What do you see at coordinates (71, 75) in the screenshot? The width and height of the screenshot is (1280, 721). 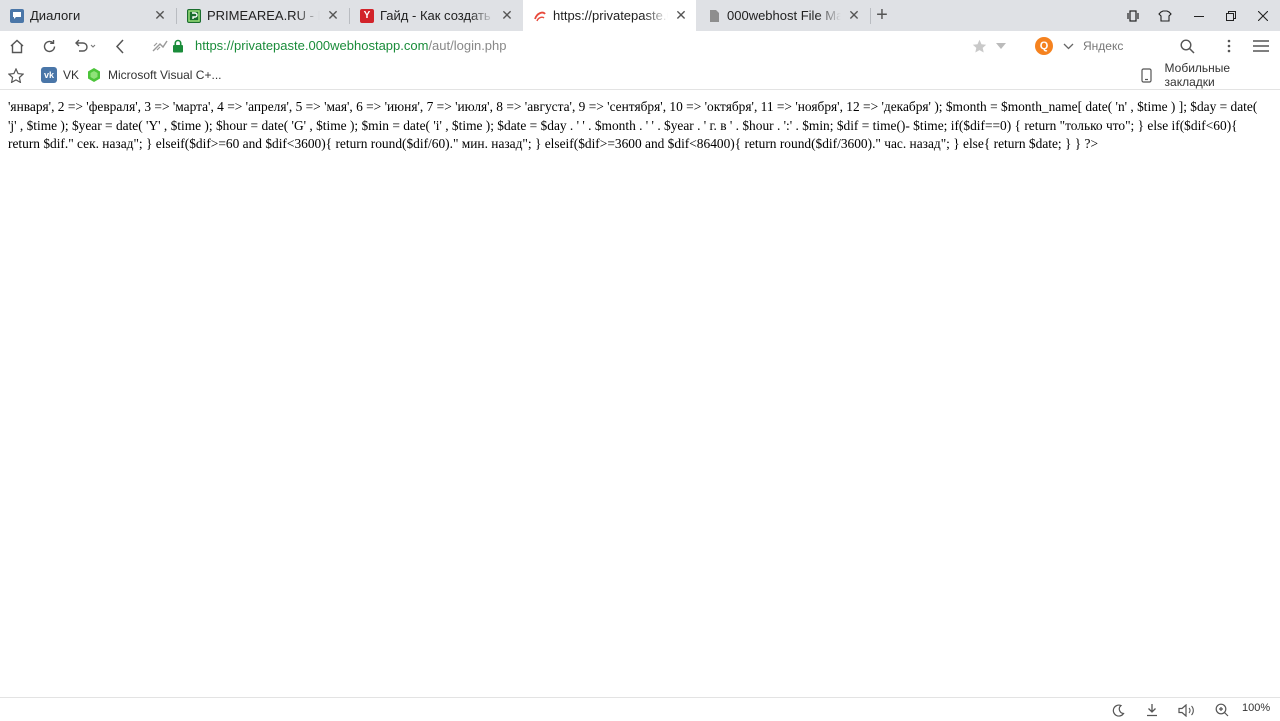 I see `bookmark-label: VK` at bounding box center [71, 75].